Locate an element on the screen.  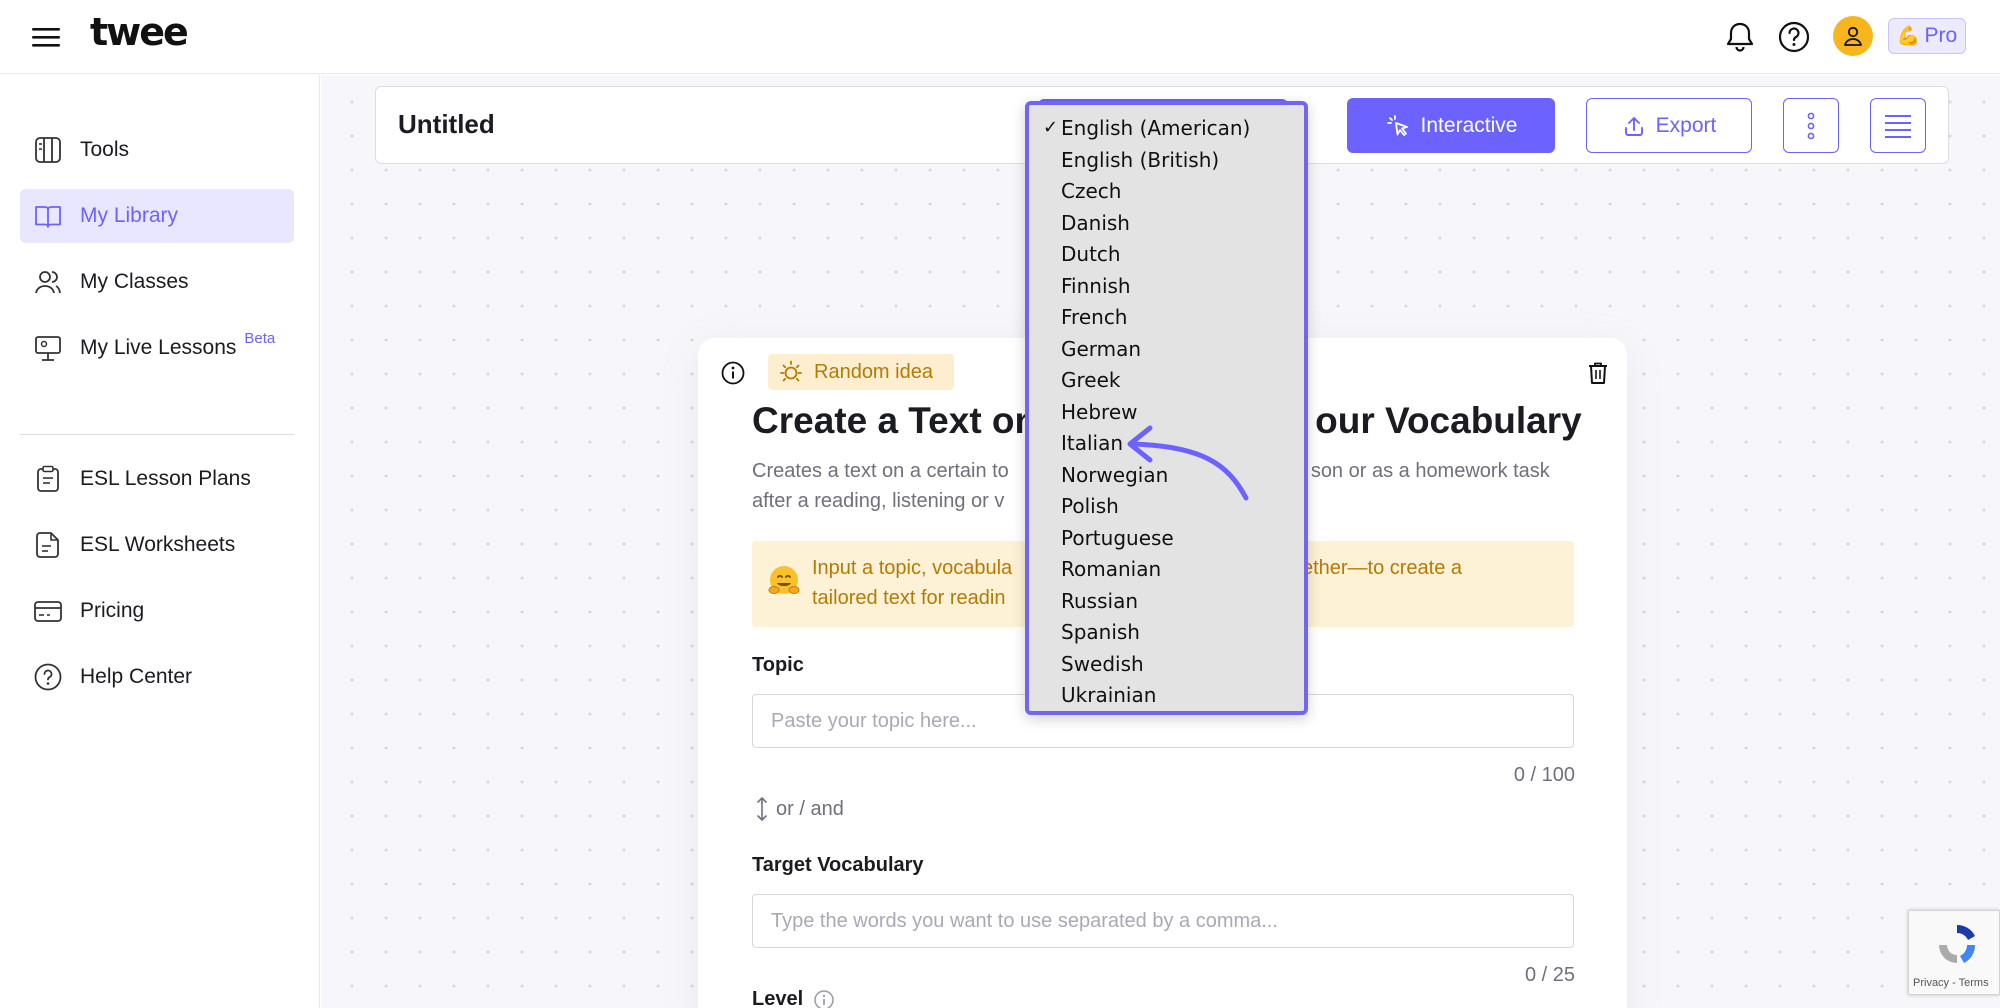
flex-arm-icon: 💪 is located at coordinates (1908, 36).